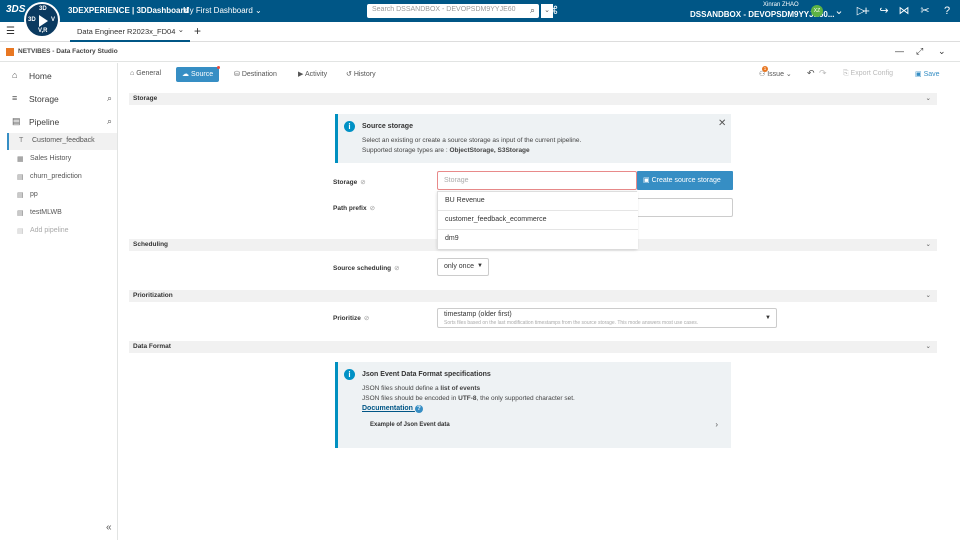  Describe the element at coordinates (533, 296) in the screenshot. I see `section-prioritization: Prioritization ⌄` at that location.